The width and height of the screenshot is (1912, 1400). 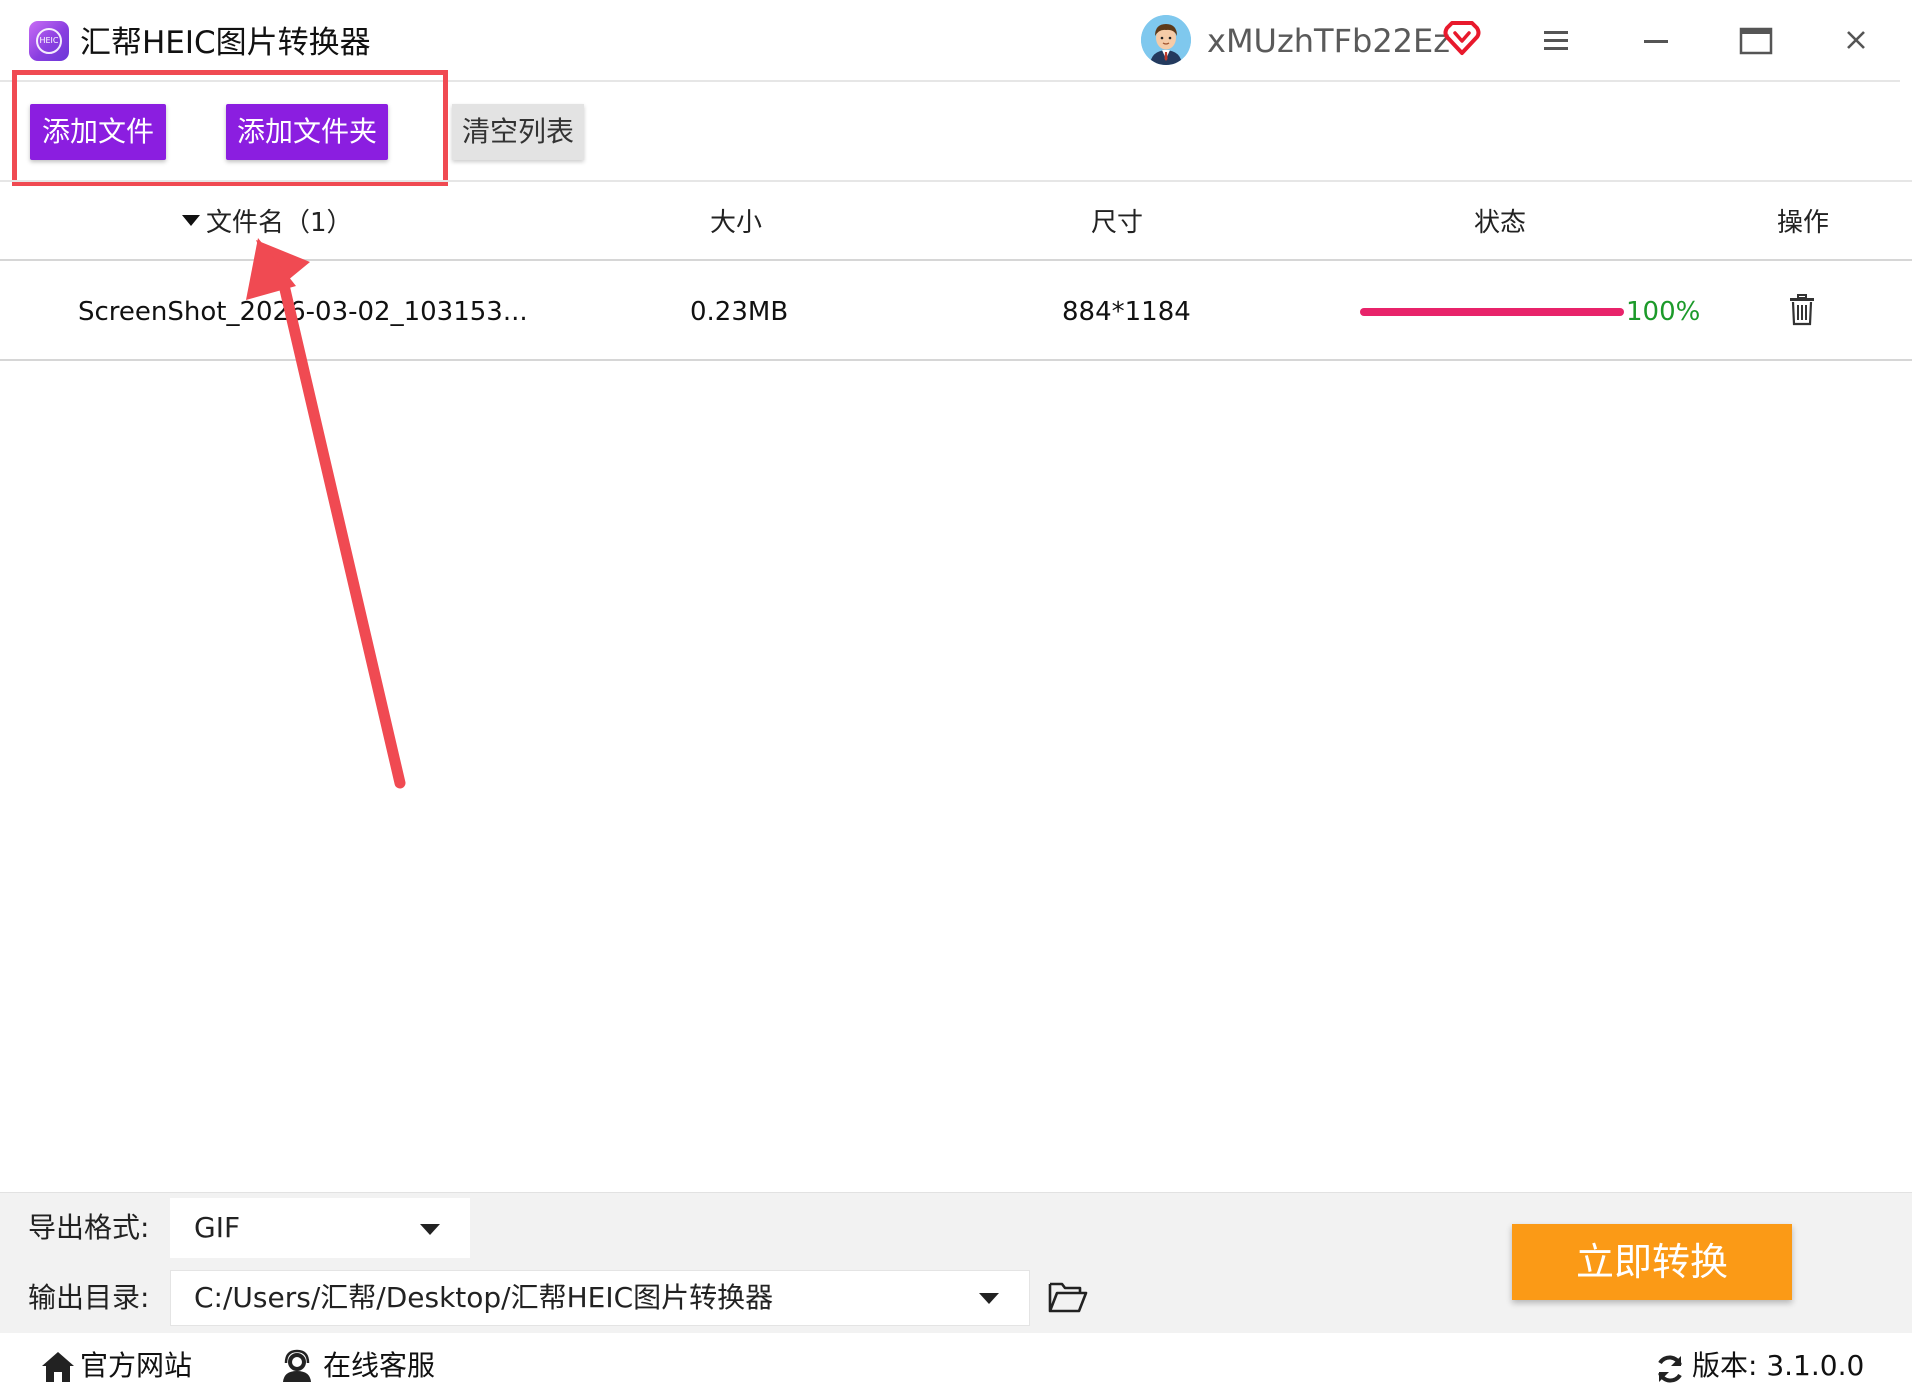 I want to click on refresh-icon, so click(x=1670, y=1369).